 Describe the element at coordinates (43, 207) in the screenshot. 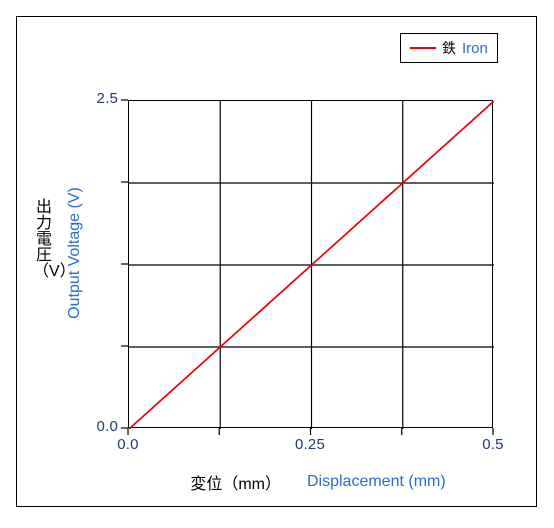

I see `y-axis-title-jp-char-1: 出` at that location.